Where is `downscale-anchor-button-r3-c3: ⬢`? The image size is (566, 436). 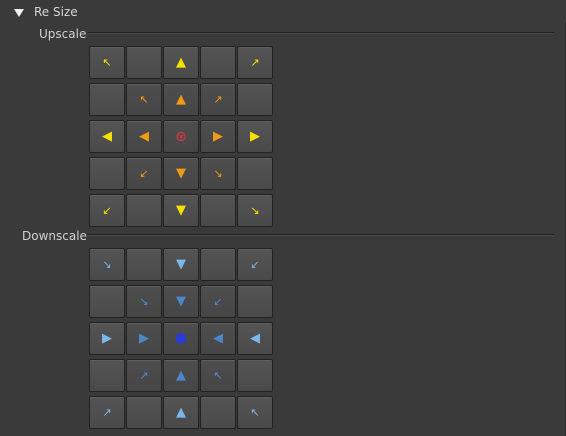 downscale-anchor-button-r3-c3: ⬢ is located at coordinates (181, 338).